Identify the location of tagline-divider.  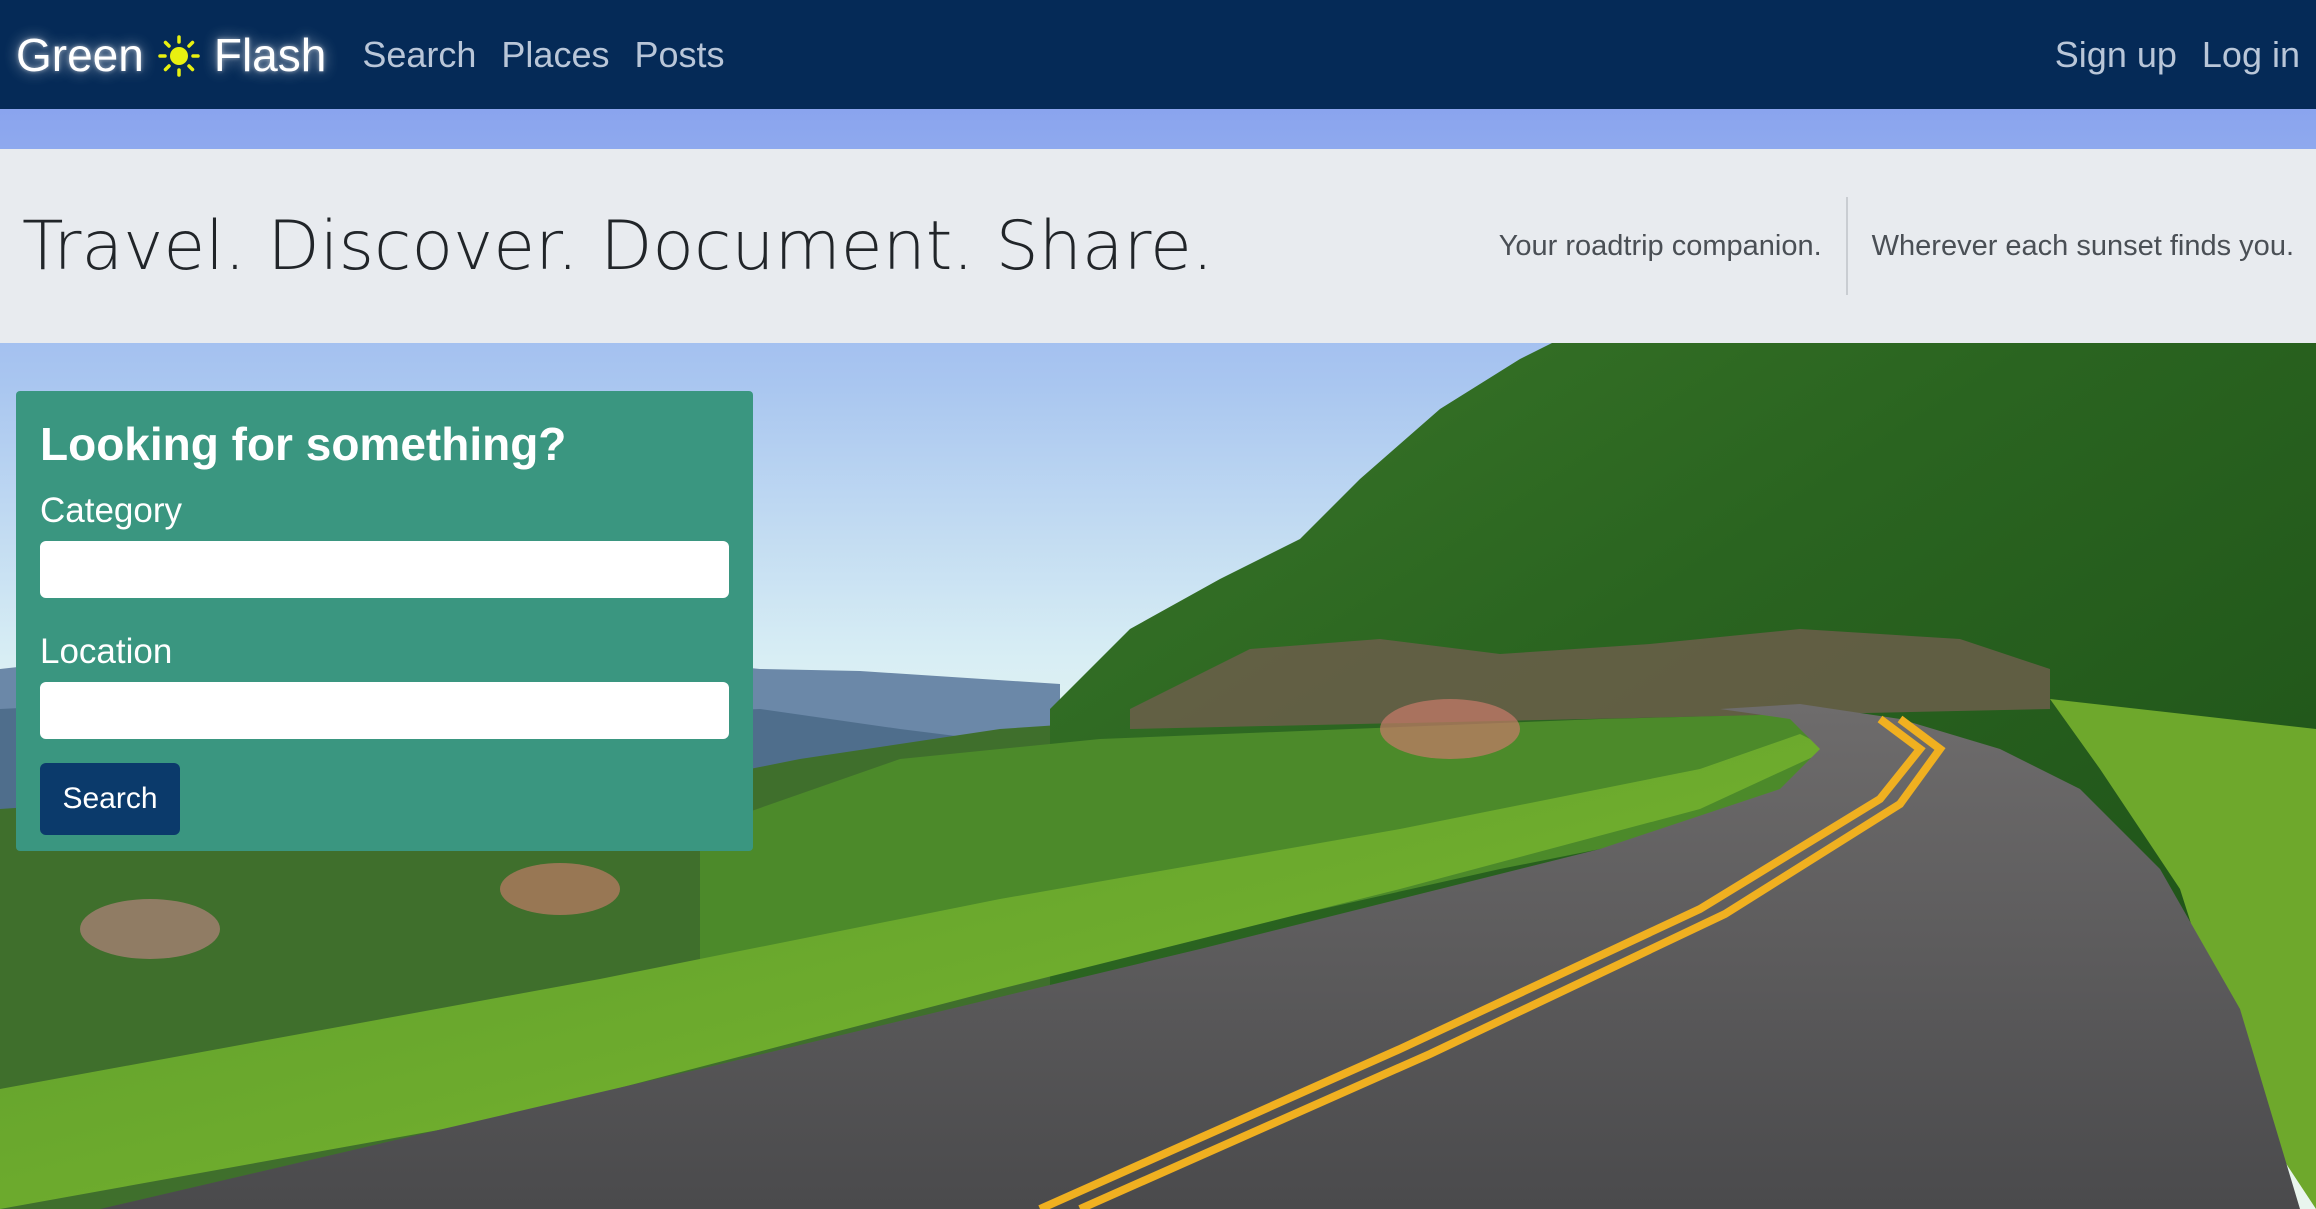
(1846, 246).